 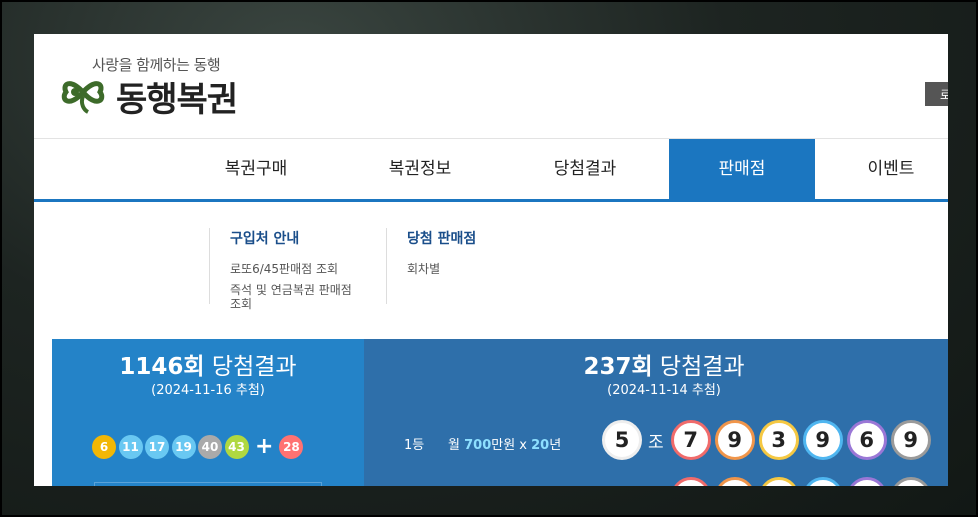 I want to click on dropdown-link-instant-pension-retailers: 즉석 및 연금복권 판매점 조회, so click(x=307, y=297).